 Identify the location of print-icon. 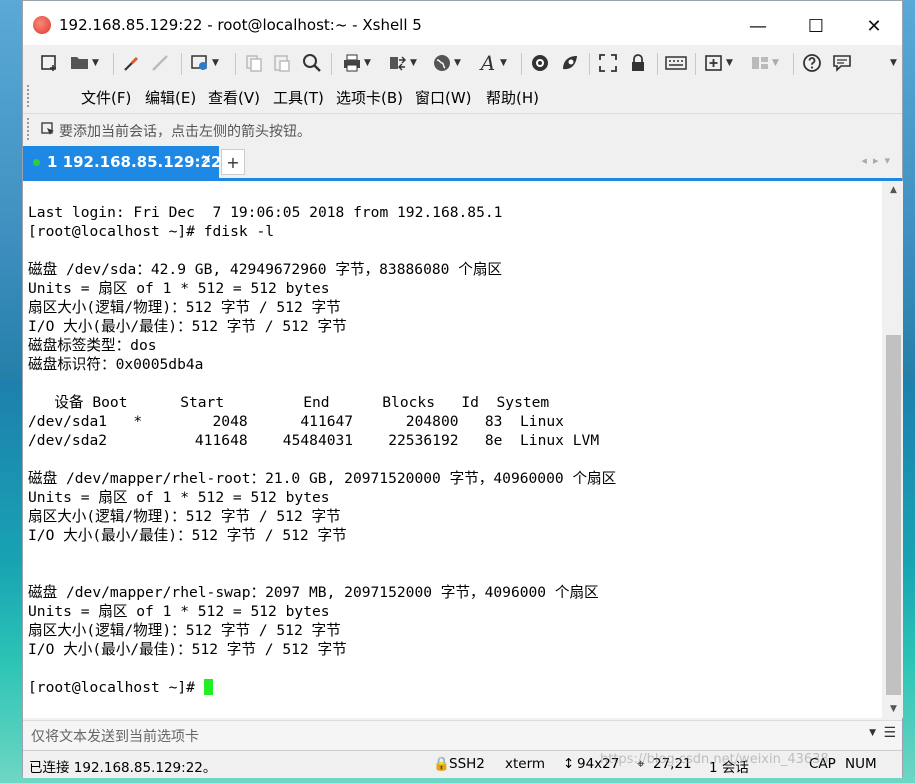
(352, 63).